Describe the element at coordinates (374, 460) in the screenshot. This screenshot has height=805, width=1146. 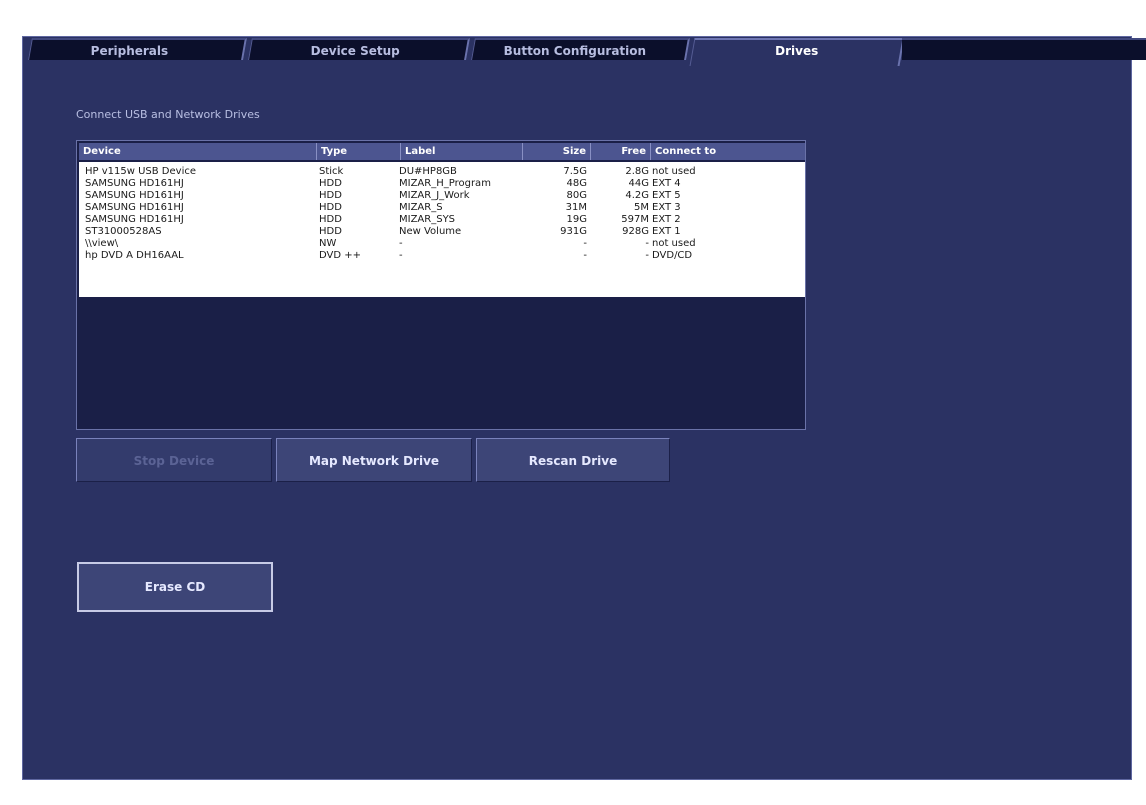
I see `map-network-drive-button: Map Network Drive` at that location.